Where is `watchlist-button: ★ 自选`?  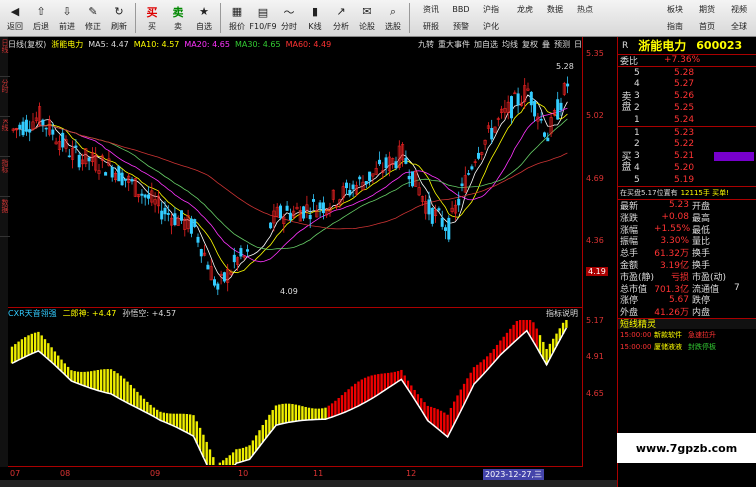
watchlist-button: ★ 自选 is located at coordinates (204, 18).